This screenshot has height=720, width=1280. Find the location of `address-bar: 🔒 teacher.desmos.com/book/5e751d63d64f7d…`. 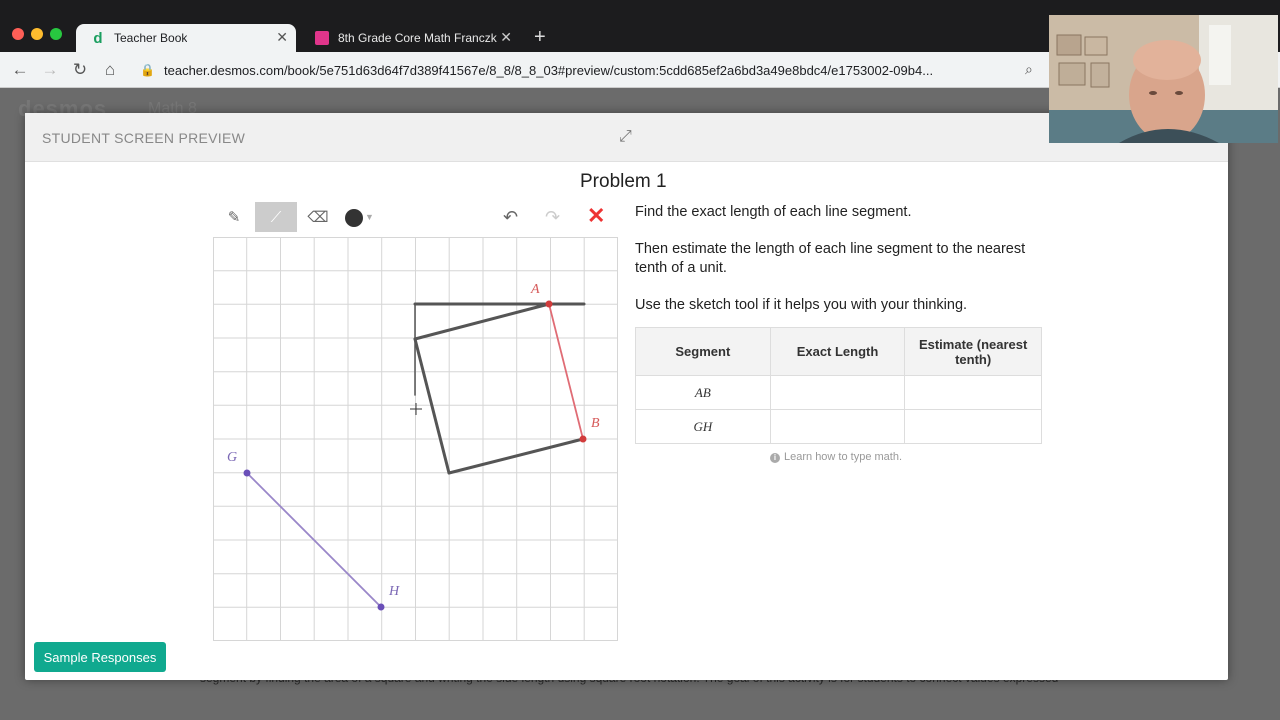

address-bar: 🔒 teacher.desmos.com/book/5e751d63d64f7d… is located at coordinates (595, 70).